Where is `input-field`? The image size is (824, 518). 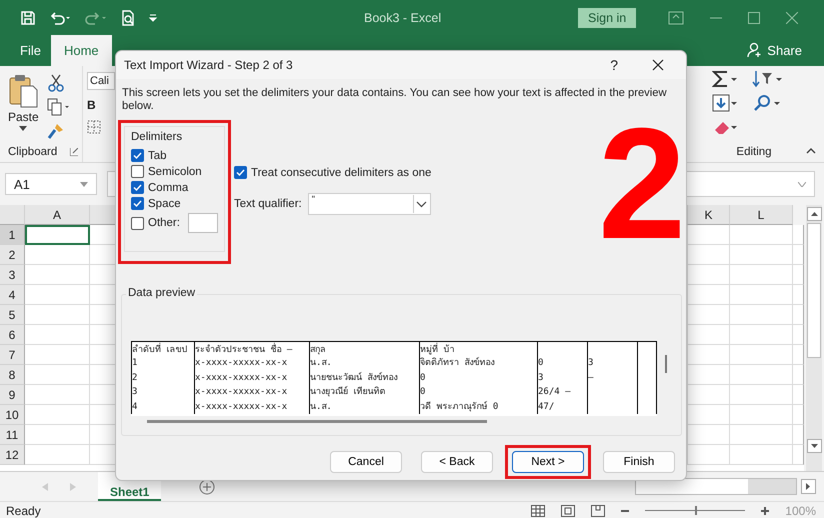
input-field is located at coordinates (203, 223).